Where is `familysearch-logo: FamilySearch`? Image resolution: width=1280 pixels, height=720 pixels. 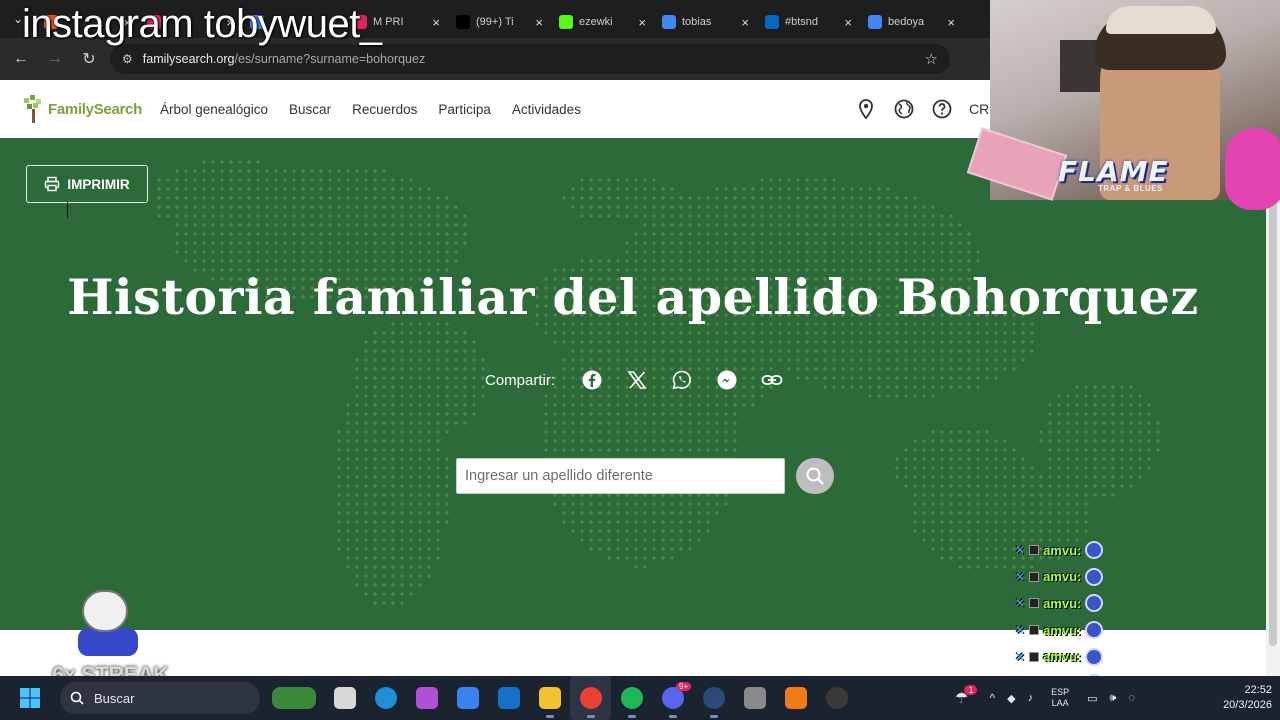 familysearch-logo: FamilySearch is located at coordinates (82, 109).